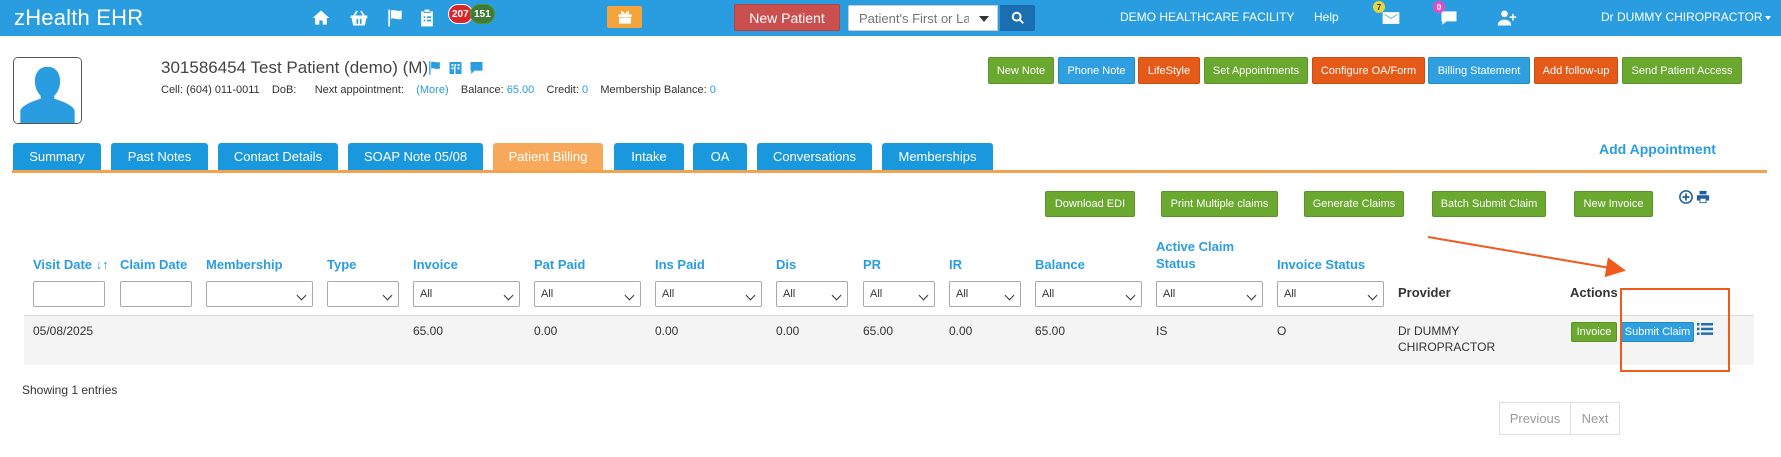 The image size is (1781, 457). I want to click on patient-icons, so click(455, 69).